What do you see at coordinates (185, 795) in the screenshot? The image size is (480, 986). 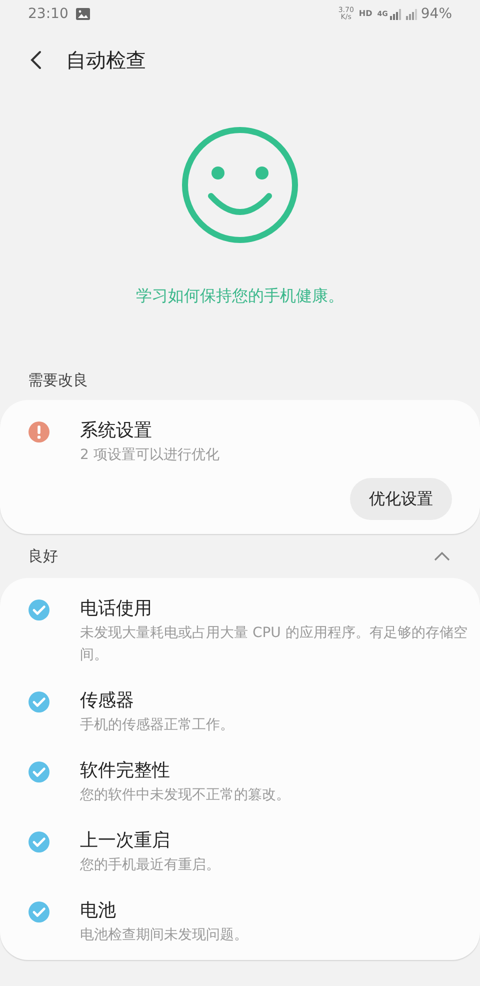 I see `item-description: 您的软件中未发现不正常的篡改。` at bounding box center [185, 795].